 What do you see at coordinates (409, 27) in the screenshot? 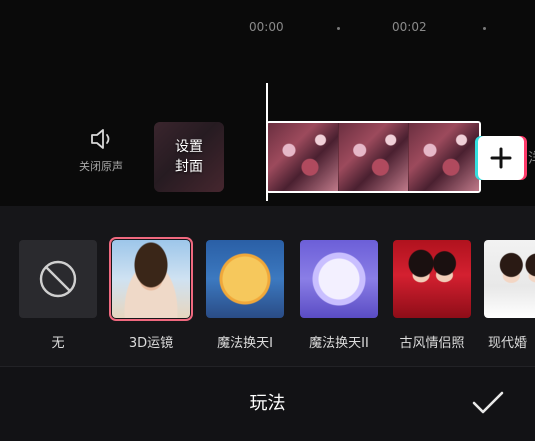
I see `ruler-mark-1: 00:02` at bounding box center [409, 27].